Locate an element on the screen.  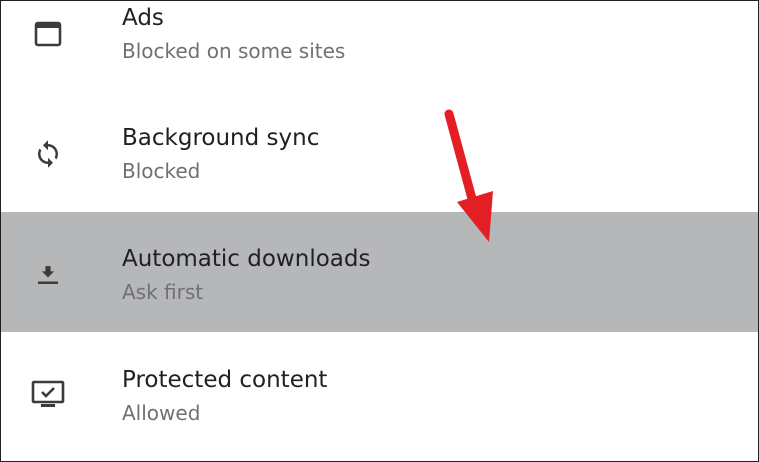
settings-item-subtitle: Blocked on some sites is located at coordinates (234, 51).